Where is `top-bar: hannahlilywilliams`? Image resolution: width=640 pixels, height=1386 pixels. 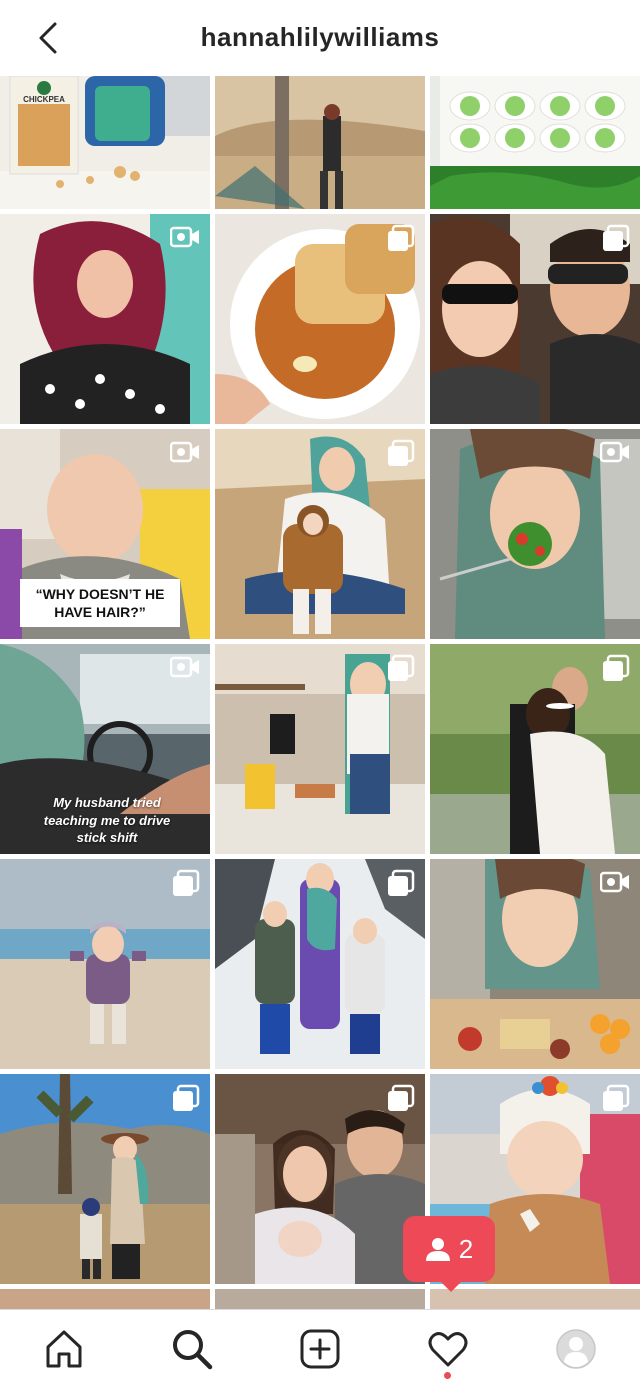
top-bar: hannahlilywilliams is located at coordinates (320, 38).